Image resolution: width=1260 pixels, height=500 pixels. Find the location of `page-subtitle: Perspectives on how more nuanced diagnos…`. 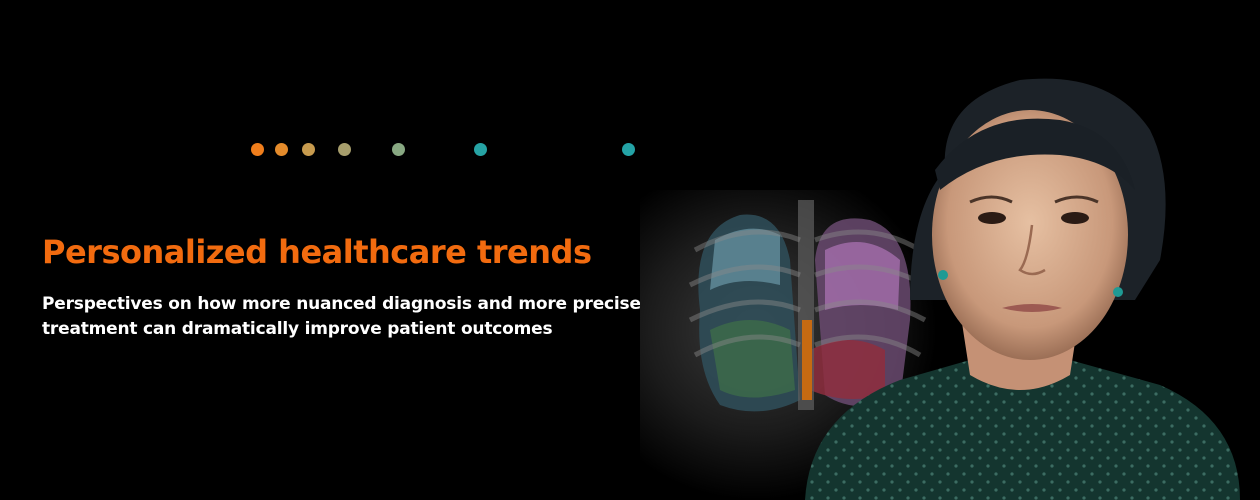

page-subtitle: Perspectives on how more nuanced diagnos… is located at coordinates (341, 316).